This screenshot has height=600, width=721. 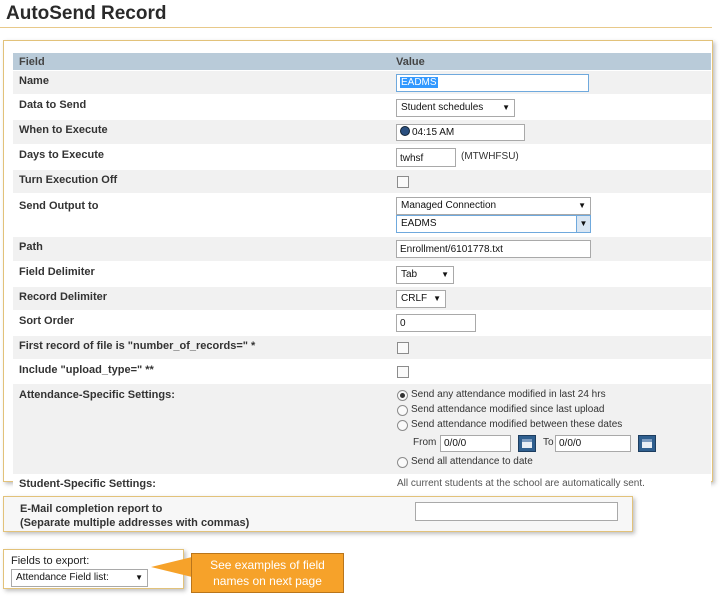 What do you see at coordinates (31, 247) in the screenshot?
I see `path-label: Path` at bounding box center [31, 247].